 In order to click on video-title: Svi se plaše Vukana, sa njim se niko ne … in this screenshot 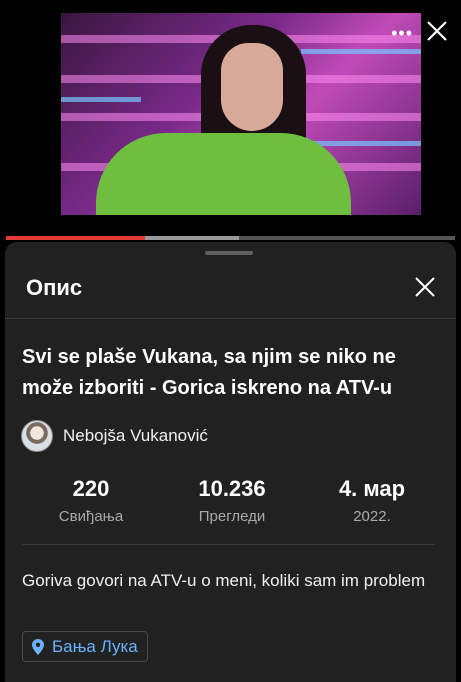, I will do `click(209, 372)`.